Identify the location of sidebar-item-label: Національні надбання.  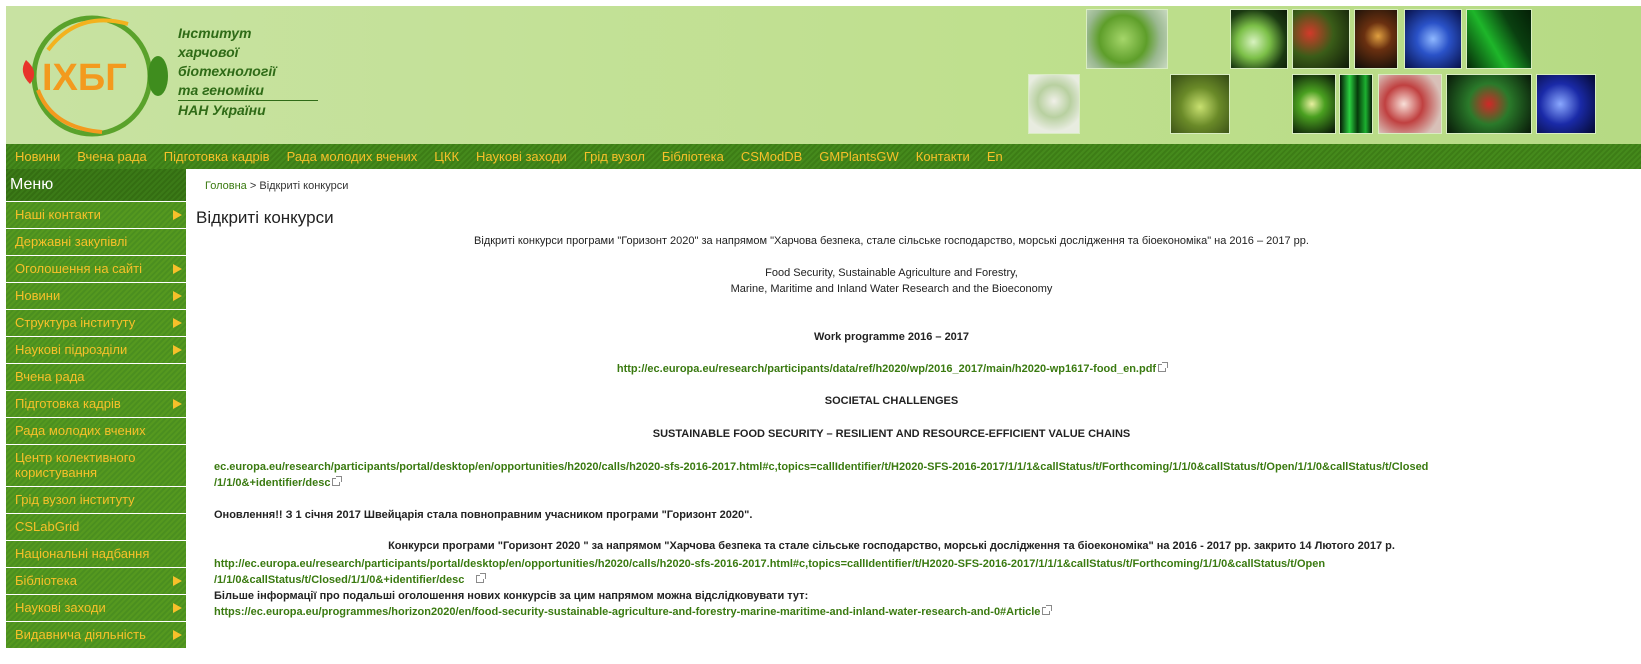
(82, 553).